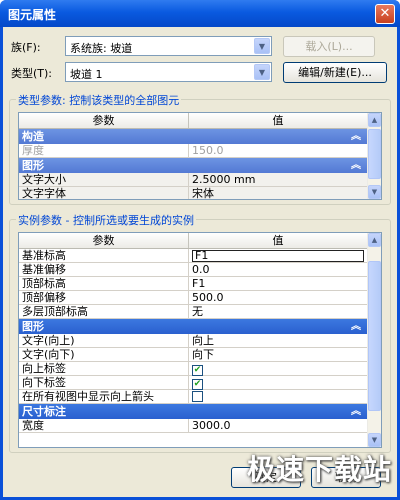  Describe the element at coordinates (104, 311) in the screenshot. I see `param-name: 多层顶部标高` at that location.